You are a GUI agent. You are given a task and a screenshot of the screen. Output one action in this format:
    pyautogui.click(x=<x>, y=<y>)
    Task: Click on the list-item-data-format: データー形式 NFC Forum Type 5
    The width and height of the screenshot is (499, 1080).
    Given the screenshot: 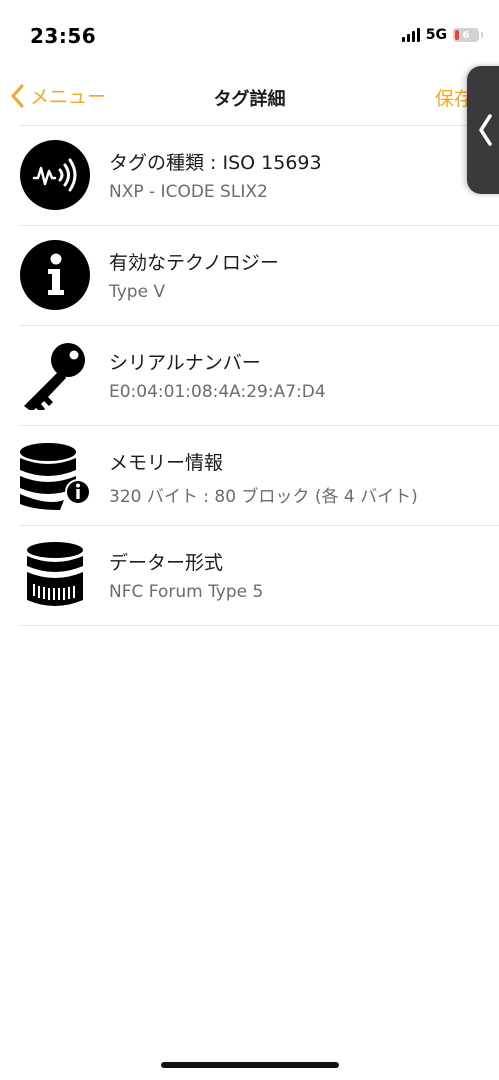 What is the action you would take?
    pyautogui.click(x=259, y=576)
    